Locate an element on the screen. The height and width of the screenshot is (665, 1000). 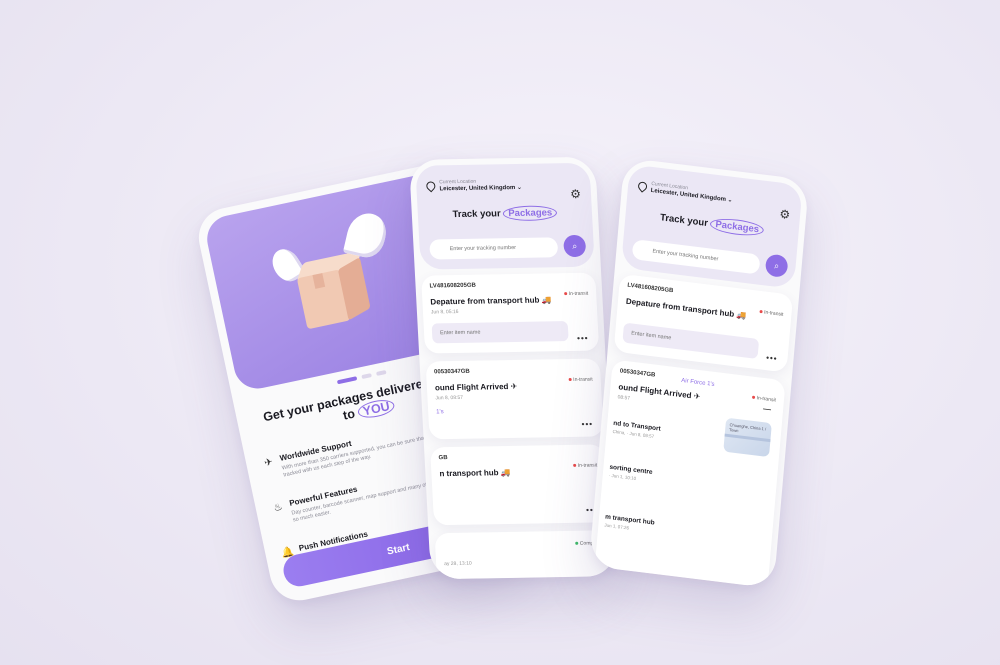
wing-right-icon is located at coordinates (366, 235).